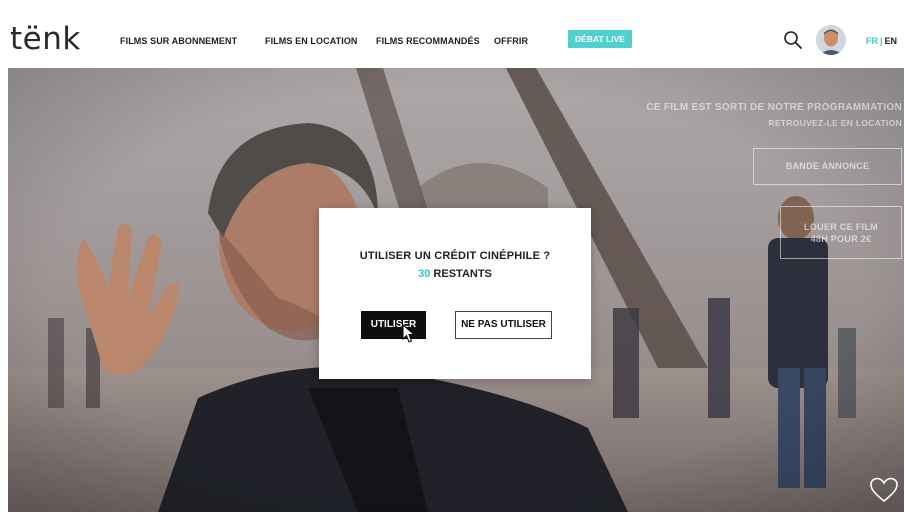 Image resolution: width=905 pixels, height=515 pixels. Describe the element at coordinates (511, 41) in the screenshot. I see `nav-offrir: OFFRIR` at that location.